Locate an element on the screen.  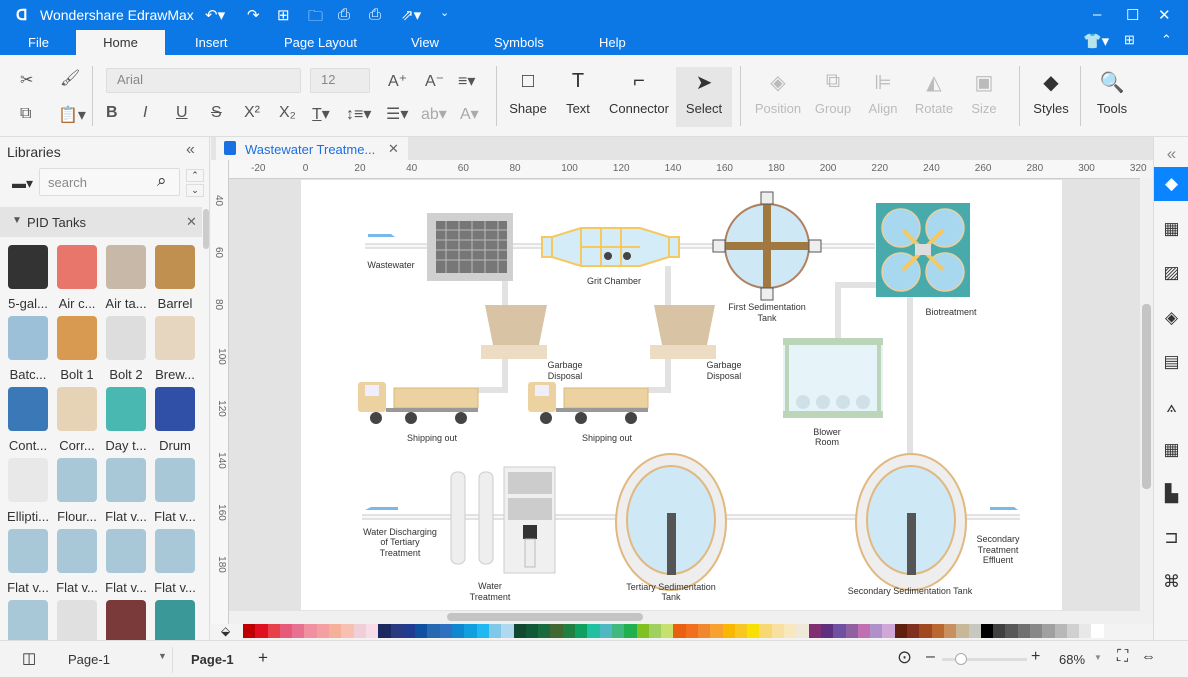
menu-symbols: Symbols is located at coordinates (519, 42).